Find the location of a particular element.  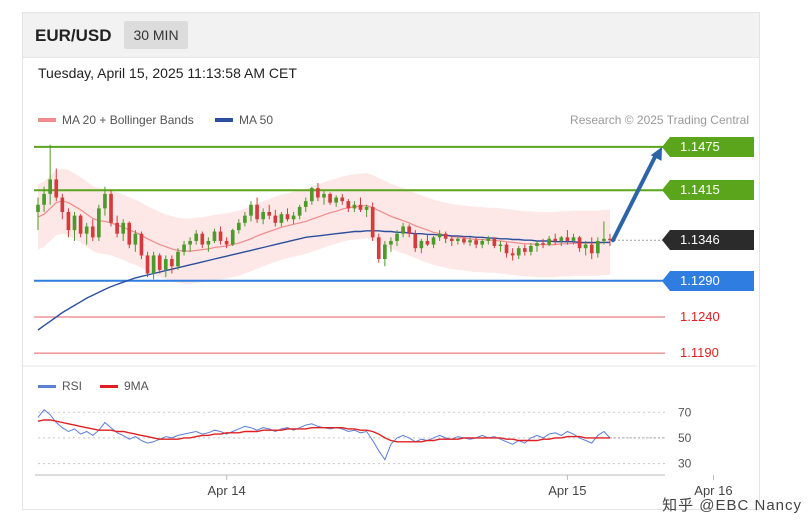

level-label-1.1415: 1.1415 is located at coordinates (708, 190).